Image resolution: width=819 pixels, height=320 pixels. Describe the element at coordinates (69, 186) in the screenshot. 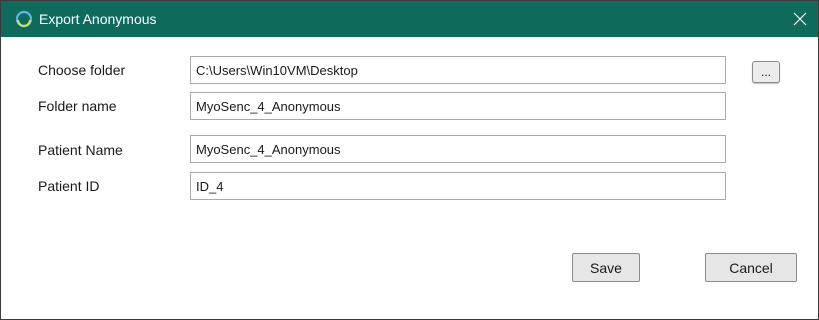

I see `patient-id-label: Patient ID` at that location.